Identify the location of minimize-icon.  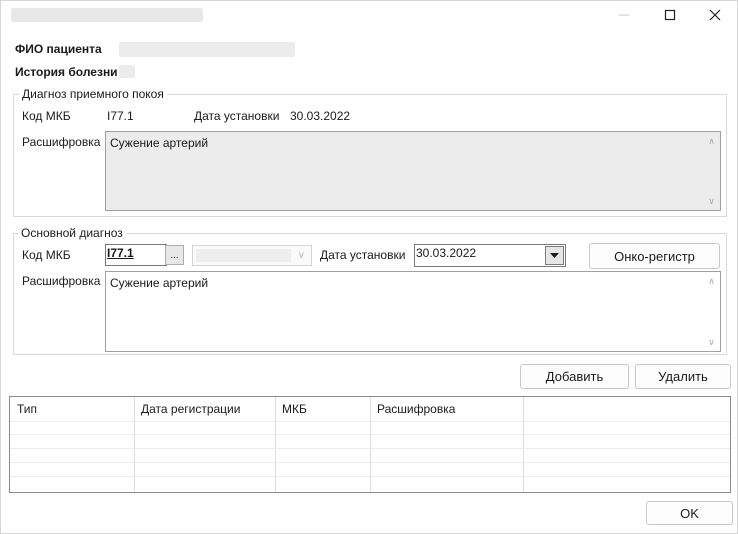
(624, 15).